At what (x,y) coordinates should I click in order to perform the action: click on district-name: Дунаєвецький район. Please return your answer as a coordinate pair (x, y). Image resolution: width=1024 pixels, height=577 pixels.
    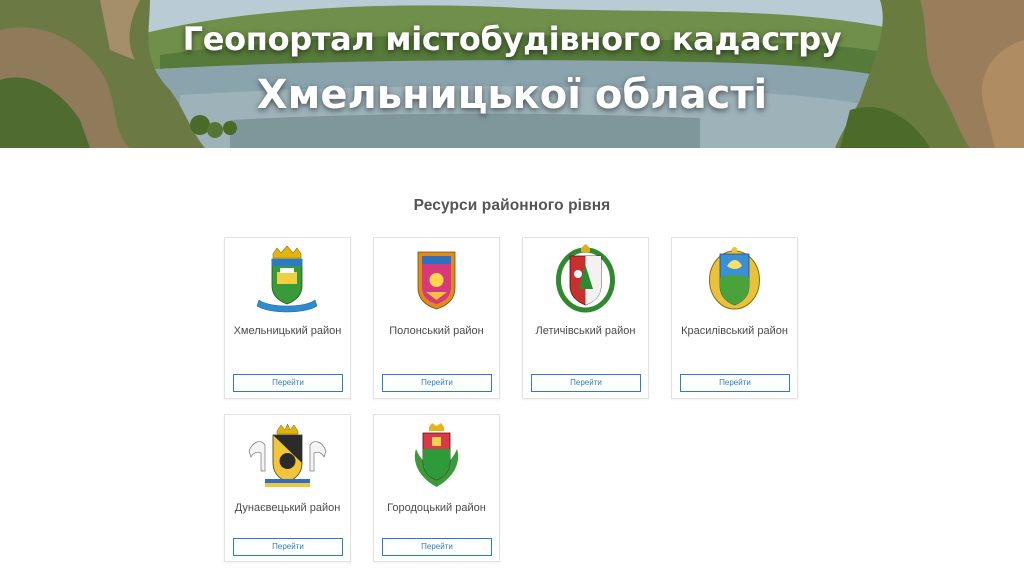
    Looking at the image, I should click on (287, 508).